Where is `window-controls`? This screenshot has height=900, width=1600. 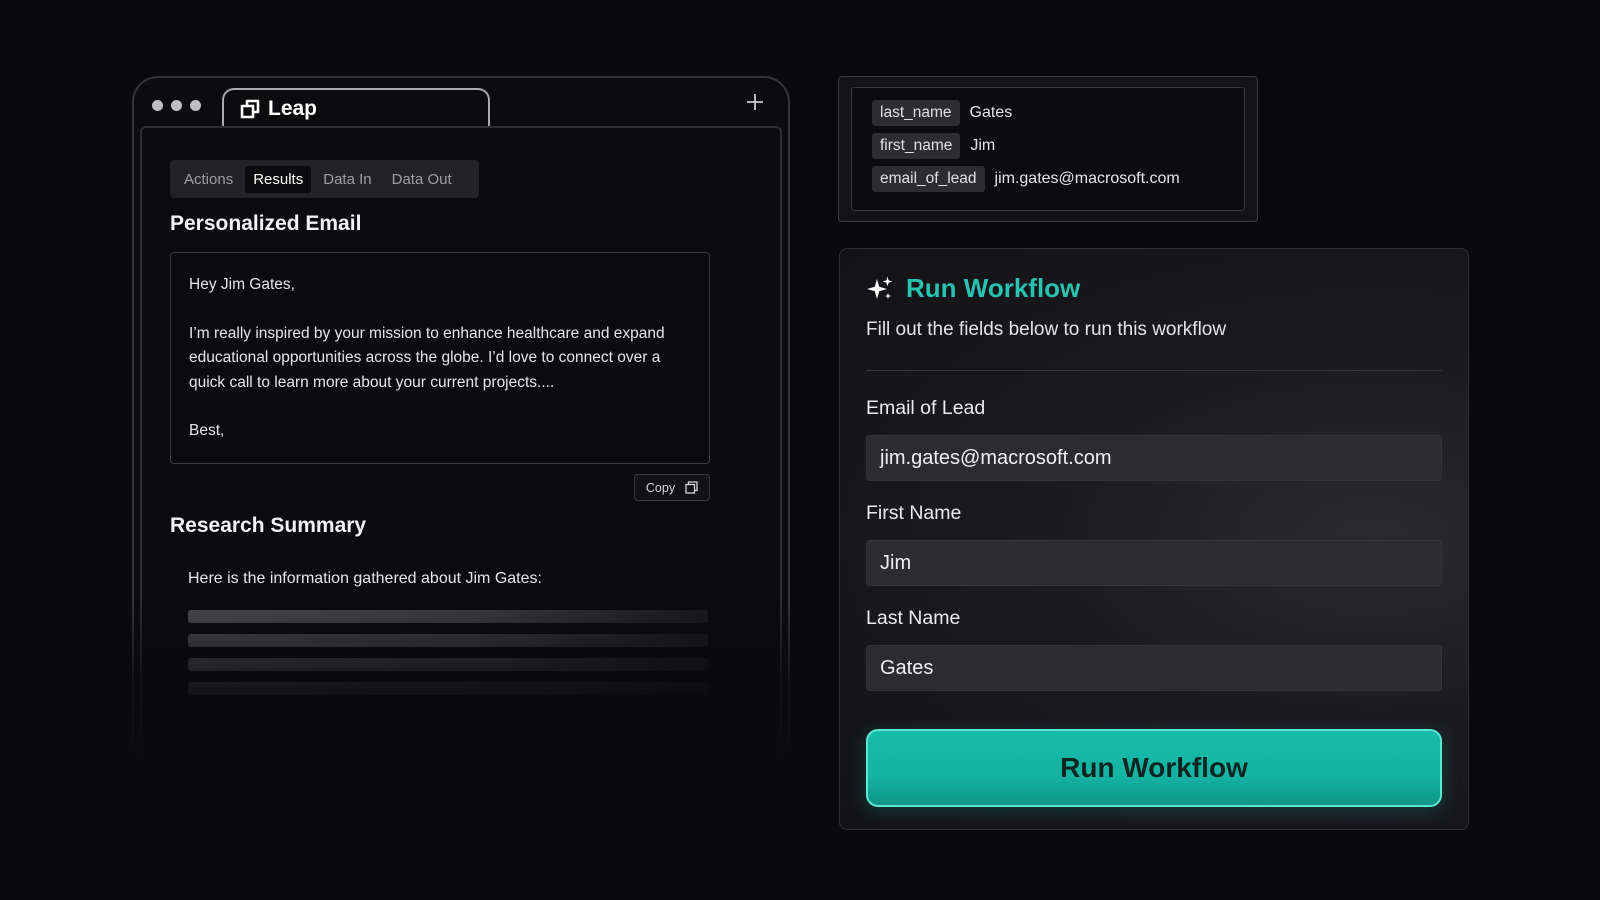 window-controls is located at coordinates (176, 105).